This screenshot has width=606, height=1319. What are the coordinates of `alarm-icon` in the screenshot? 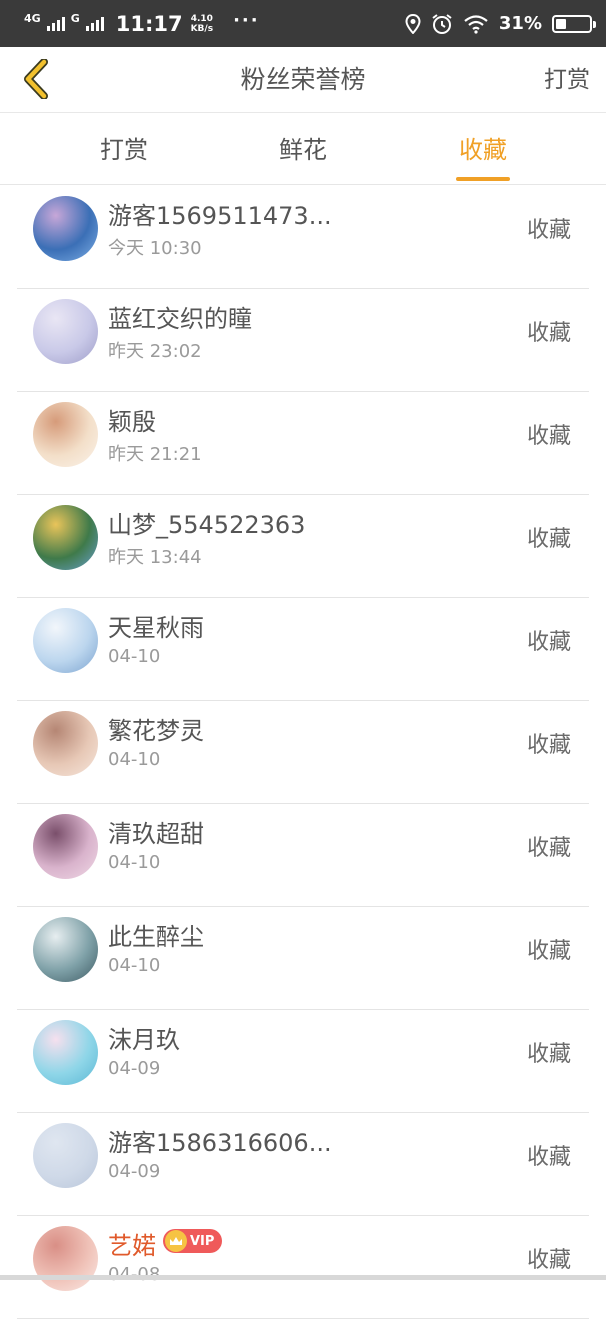 It's located at (442, 23).